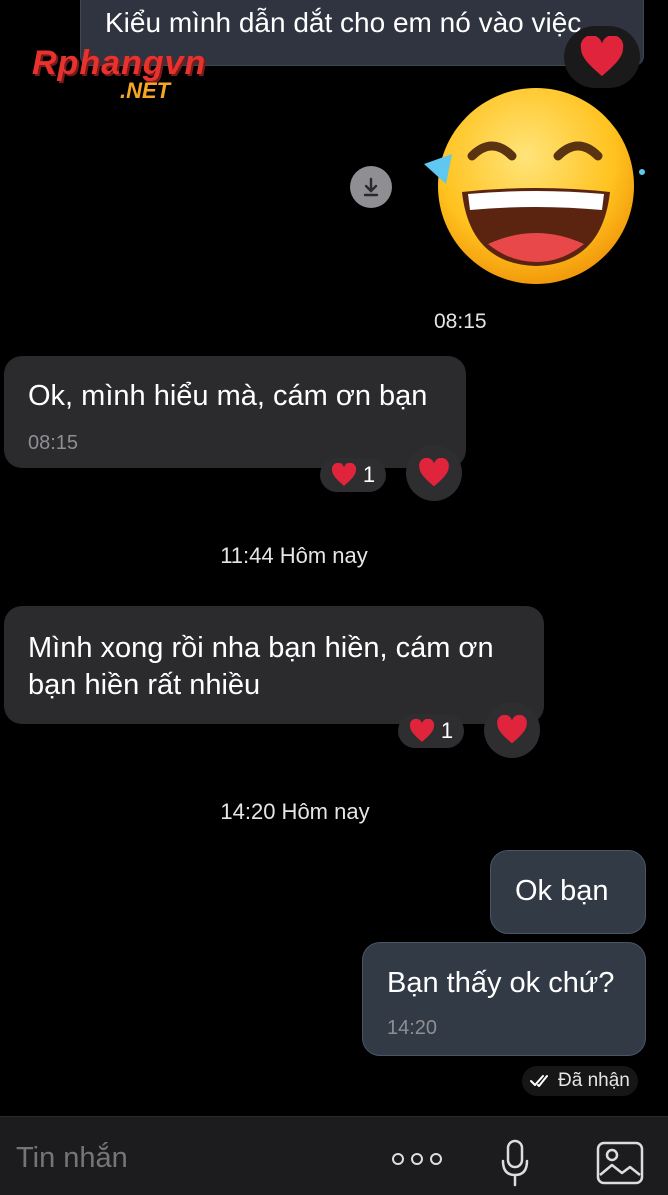 This screenshot has width=668, height=1195. Describe the element at coordinates (53, 443) in the screenshot. I see `message-time: 08:15` at that location.